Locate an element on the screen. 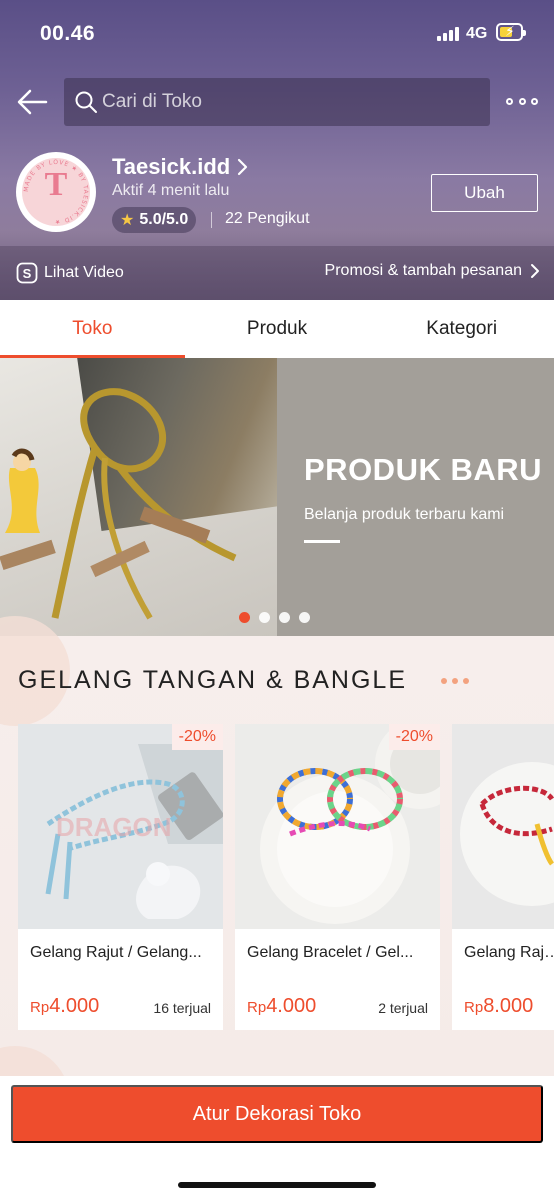 The height and width of the screenshot is (1200, 554). more-options-button is located at coordinates (522, 101).